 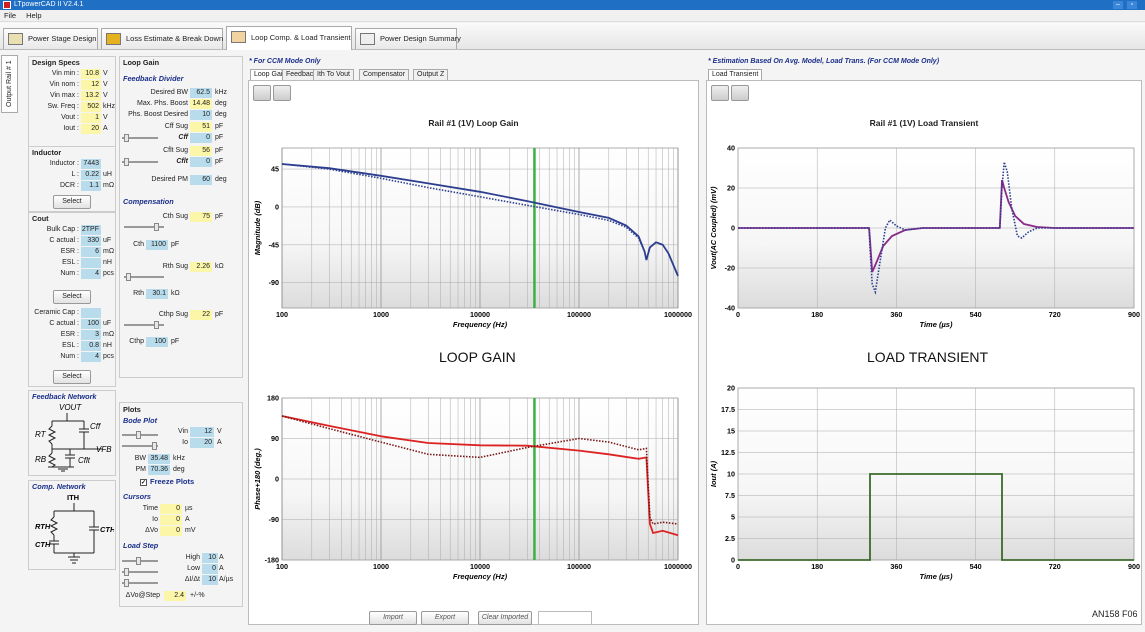 What do you see at coordinates (201, 180) in the screenshot?
I see `fd-7-value: 60` at bounding box center [201, 180].